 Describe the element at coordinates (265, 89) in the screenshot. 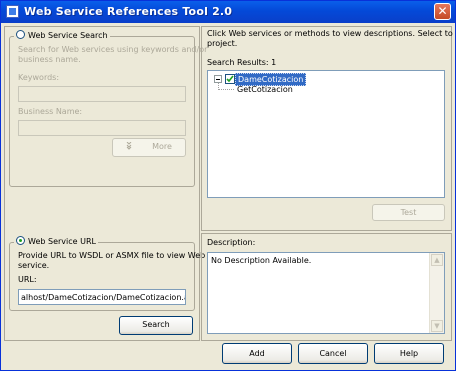

I see `tree-node-getcotizacion: GetCotizacion` at that location.